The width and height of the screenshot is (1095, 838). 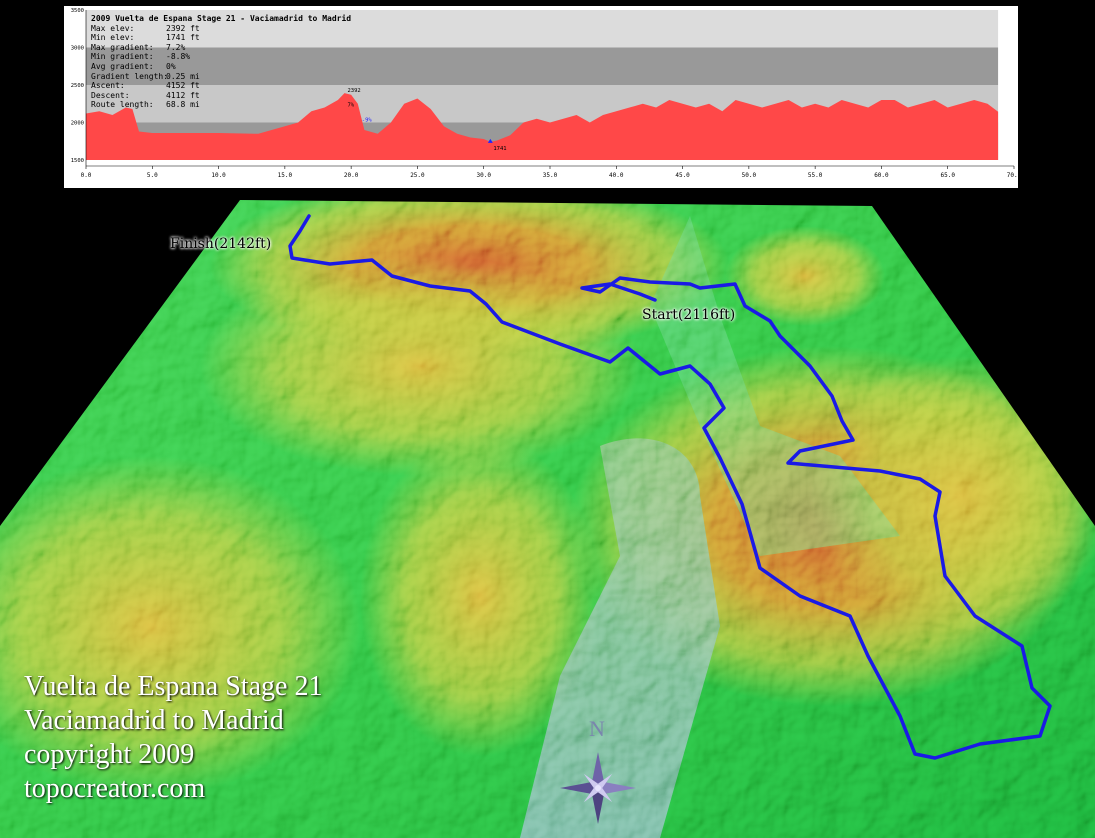 What do you see at coordinates (154, 720) in the screenshot?
I see `caption-line: Vaciamadrid to Madrid` at bounding box center [154, 720].